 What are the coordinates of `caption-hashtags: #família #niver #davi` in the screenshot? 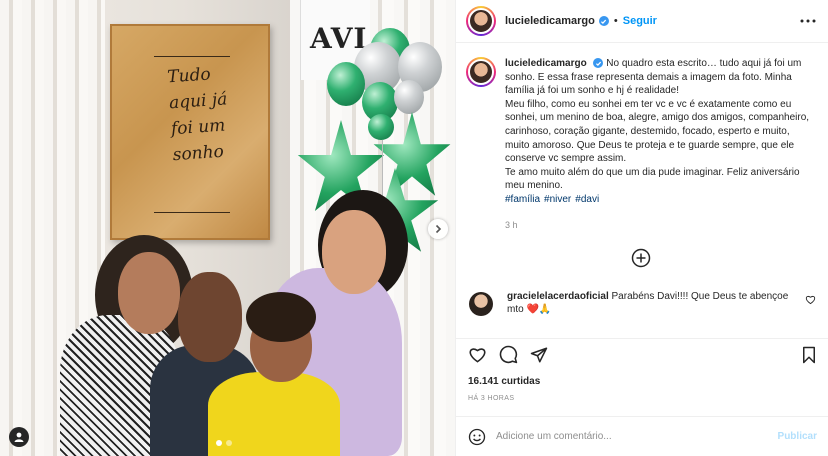 It's located at (657, 200).